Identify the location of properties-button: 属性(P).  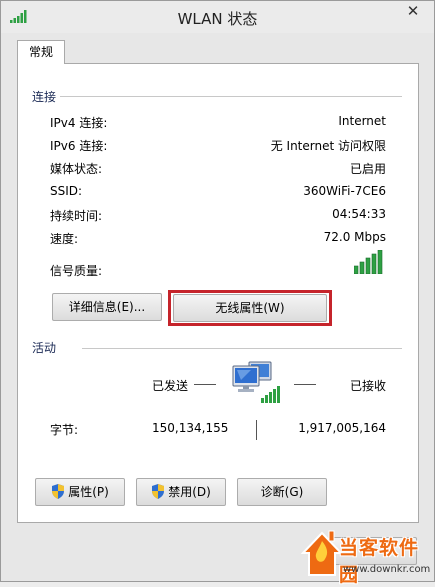
(80, 492).